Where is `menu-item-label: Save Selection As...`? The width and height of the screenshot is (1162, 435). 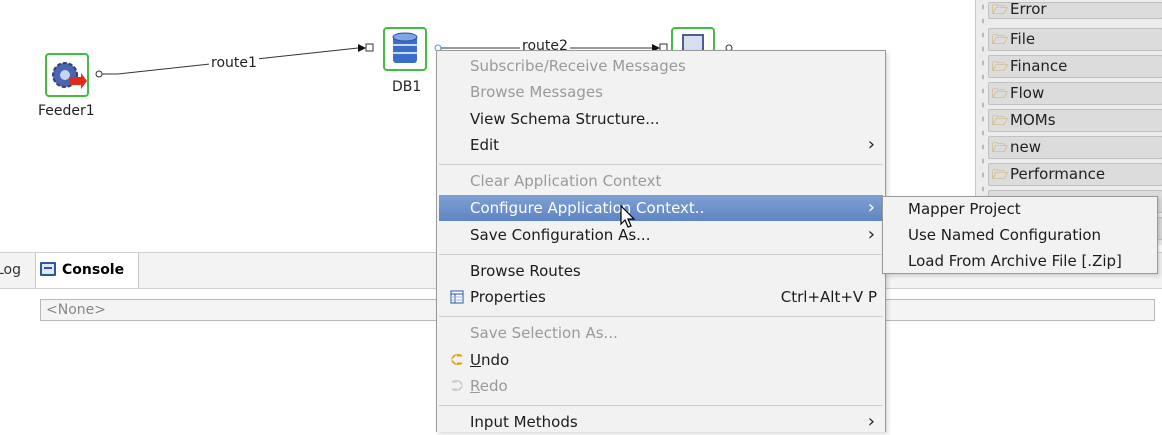
menu-item-label: Save Selection As... is located at coordinates (544, 333).